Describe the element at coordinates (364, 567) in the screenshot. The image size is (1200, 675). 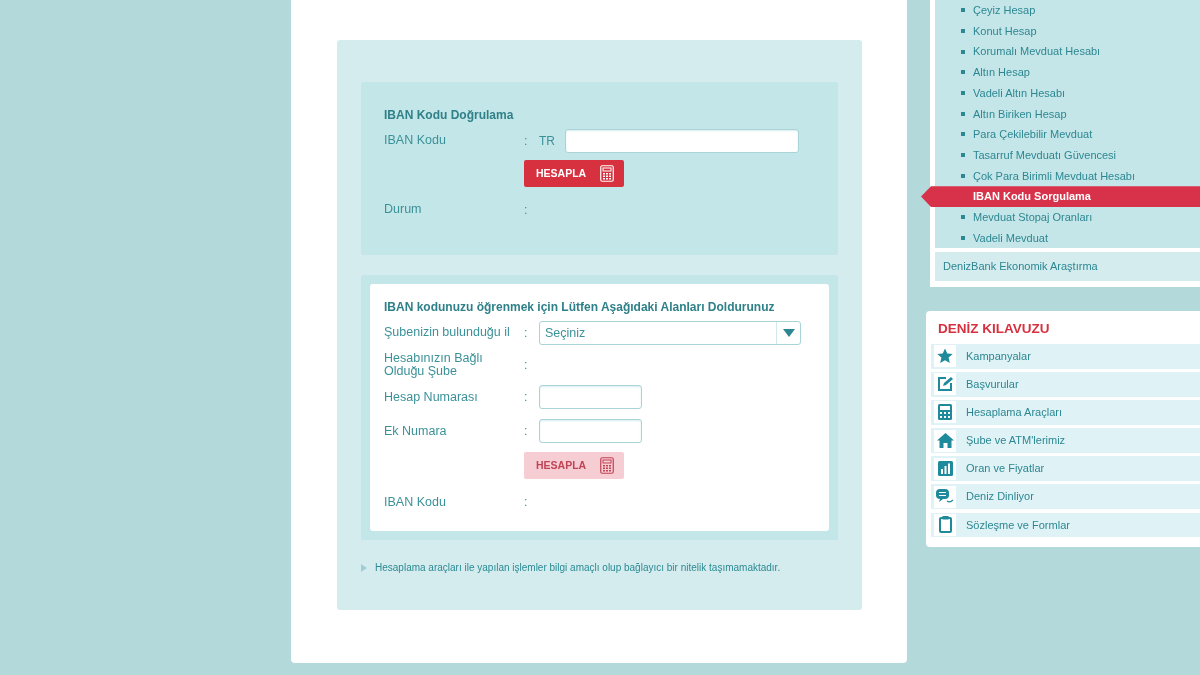
I see `triangle-bullet-icon` at that location.